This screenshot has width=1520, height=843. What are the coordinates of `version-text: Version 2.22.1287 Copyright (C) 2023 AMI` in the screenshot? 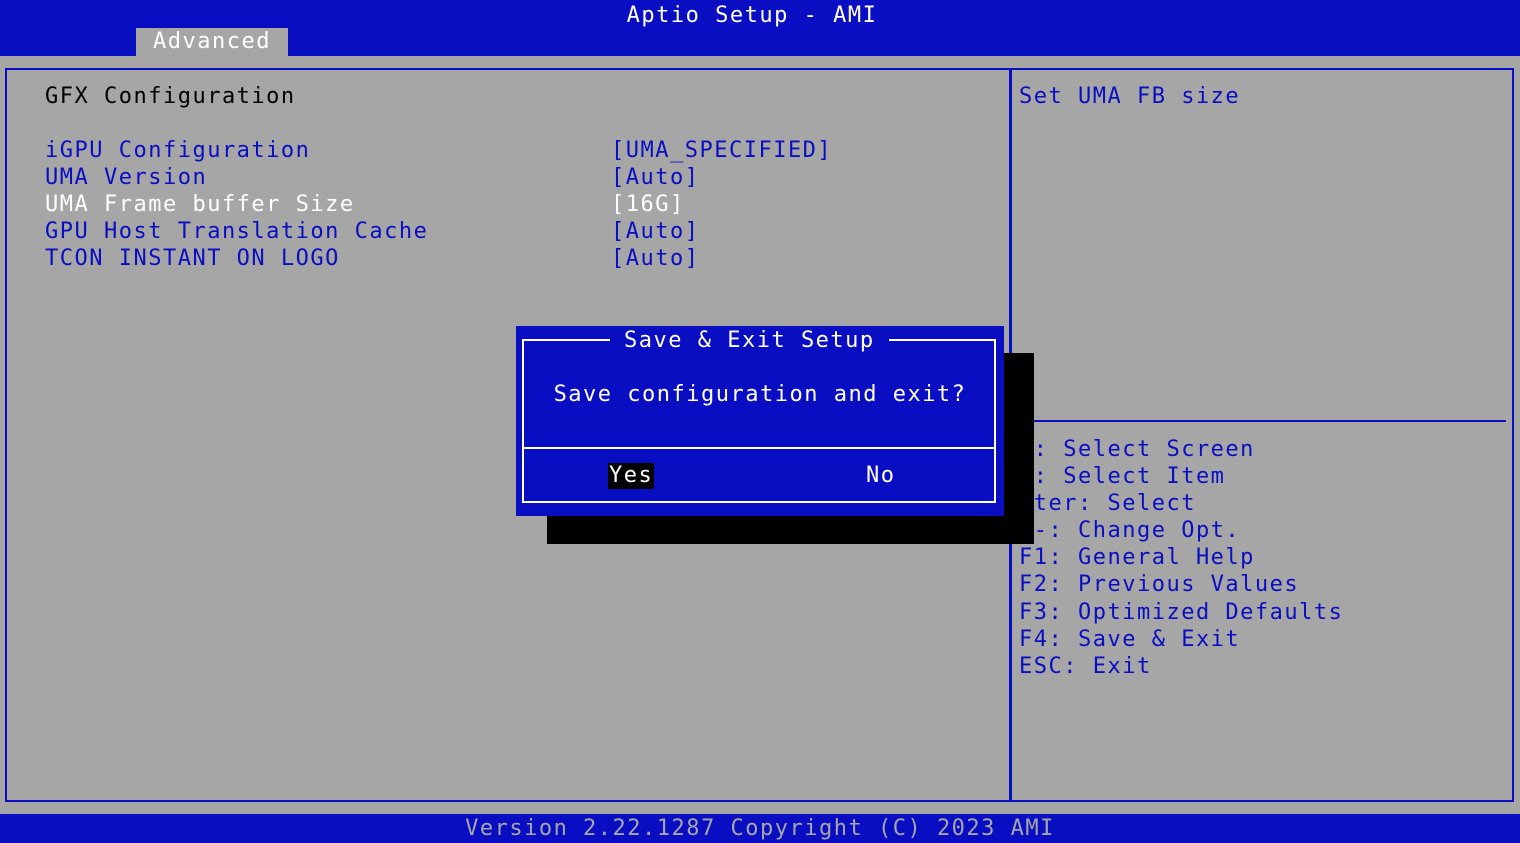 It's located at (760, 828).